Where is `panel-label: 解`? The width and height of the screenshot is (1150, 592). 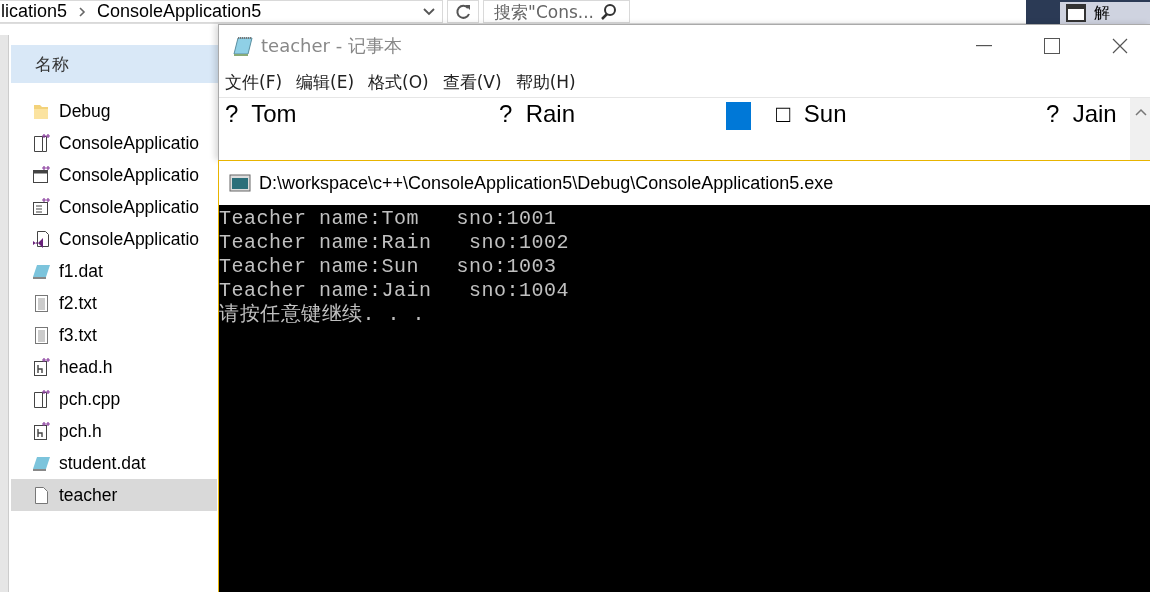
panel-label: 解 is located at coordinates (1102, 13).